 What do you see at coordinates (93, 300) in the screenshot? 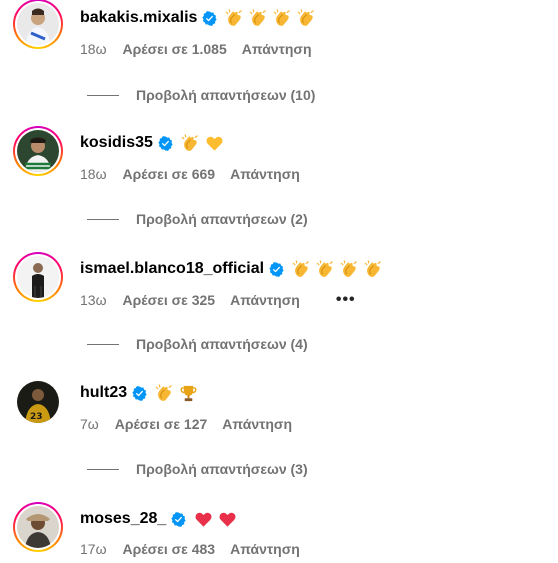
I see `comment-time: 13ω` at bounding box center [93, 300].